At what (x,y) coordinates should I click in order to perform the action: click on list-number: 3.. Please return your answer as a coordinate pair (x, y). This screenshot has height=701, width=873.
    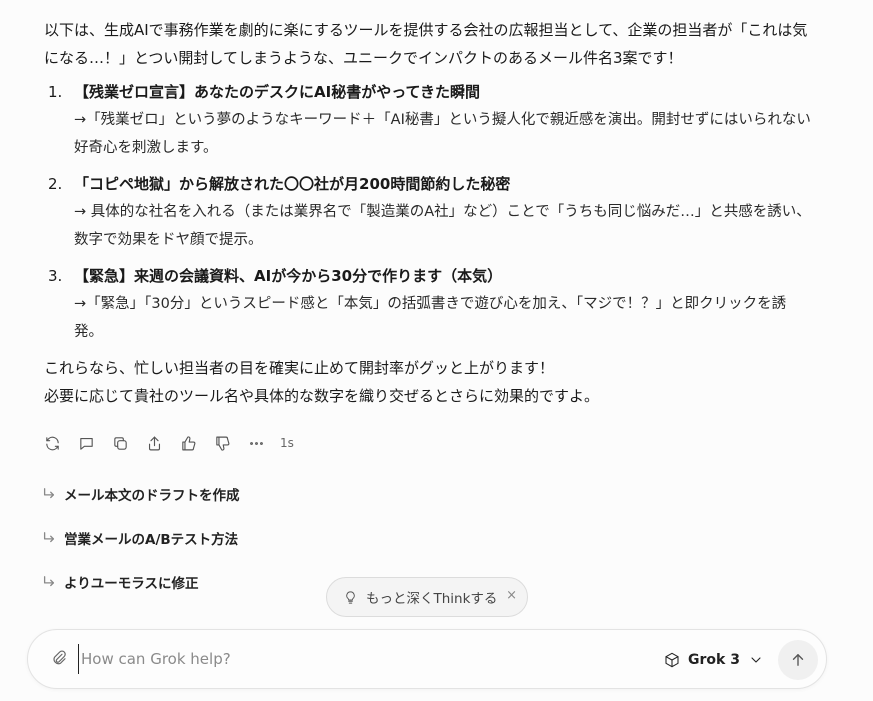
    Looking at the image, I should click on (55, 276).